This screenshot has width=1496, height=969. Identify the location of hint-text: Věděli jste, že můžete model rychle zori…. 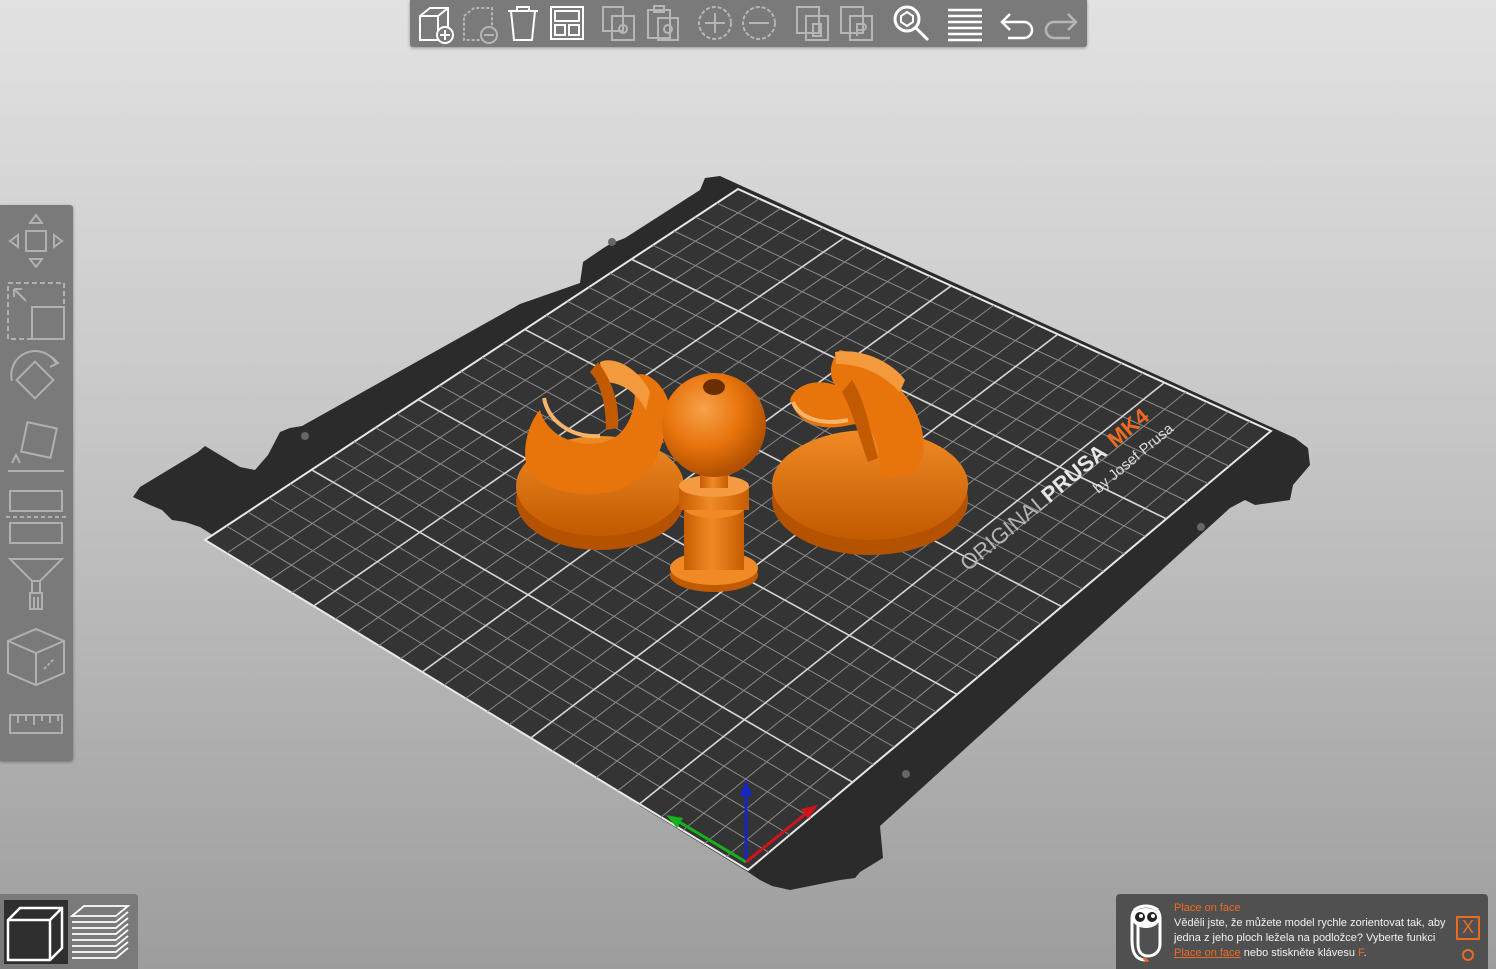
(1310, 930).